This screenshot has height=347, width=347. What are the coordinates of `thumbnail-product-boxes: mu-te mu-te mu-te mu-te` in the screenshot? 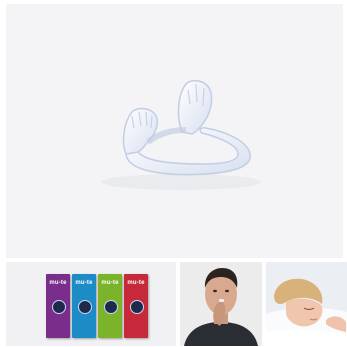 It's located at (91, 304).